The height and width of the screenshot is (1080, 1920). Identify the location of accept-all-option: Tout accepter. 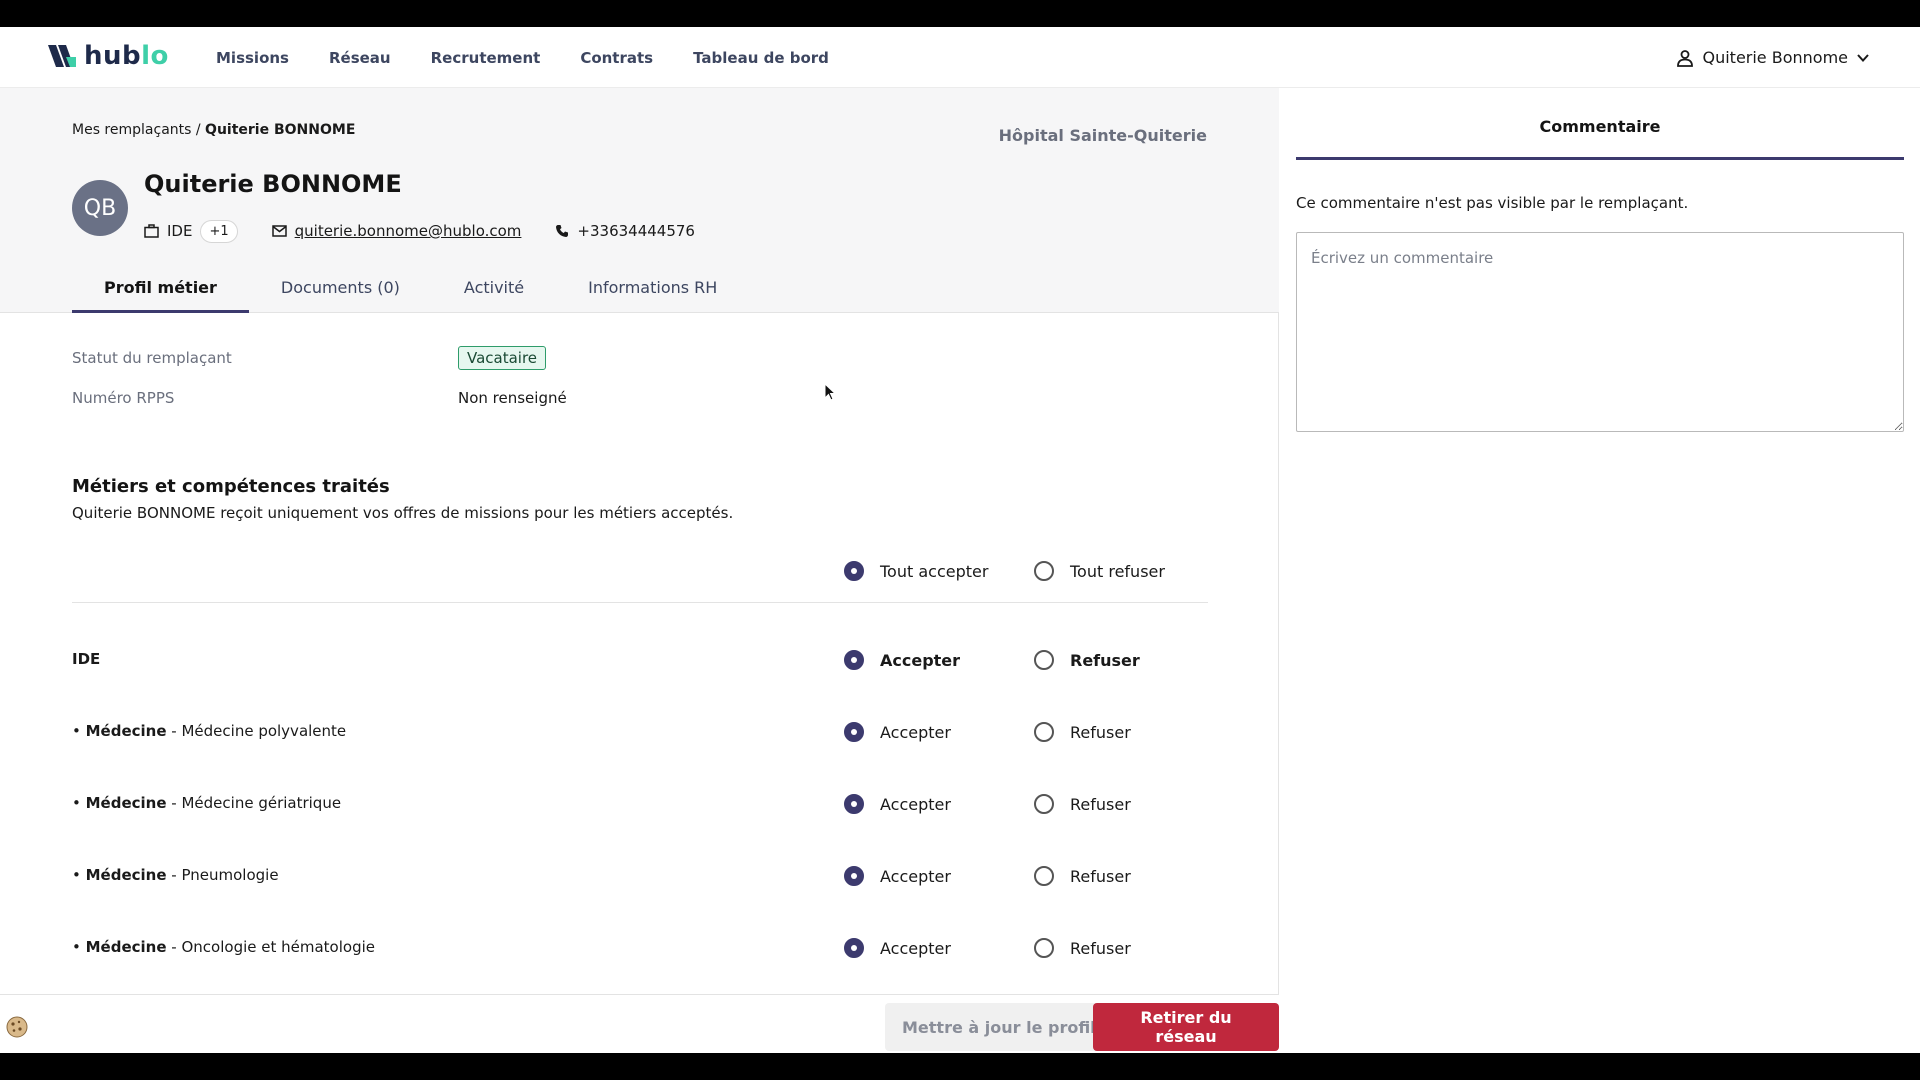
(916, 571).